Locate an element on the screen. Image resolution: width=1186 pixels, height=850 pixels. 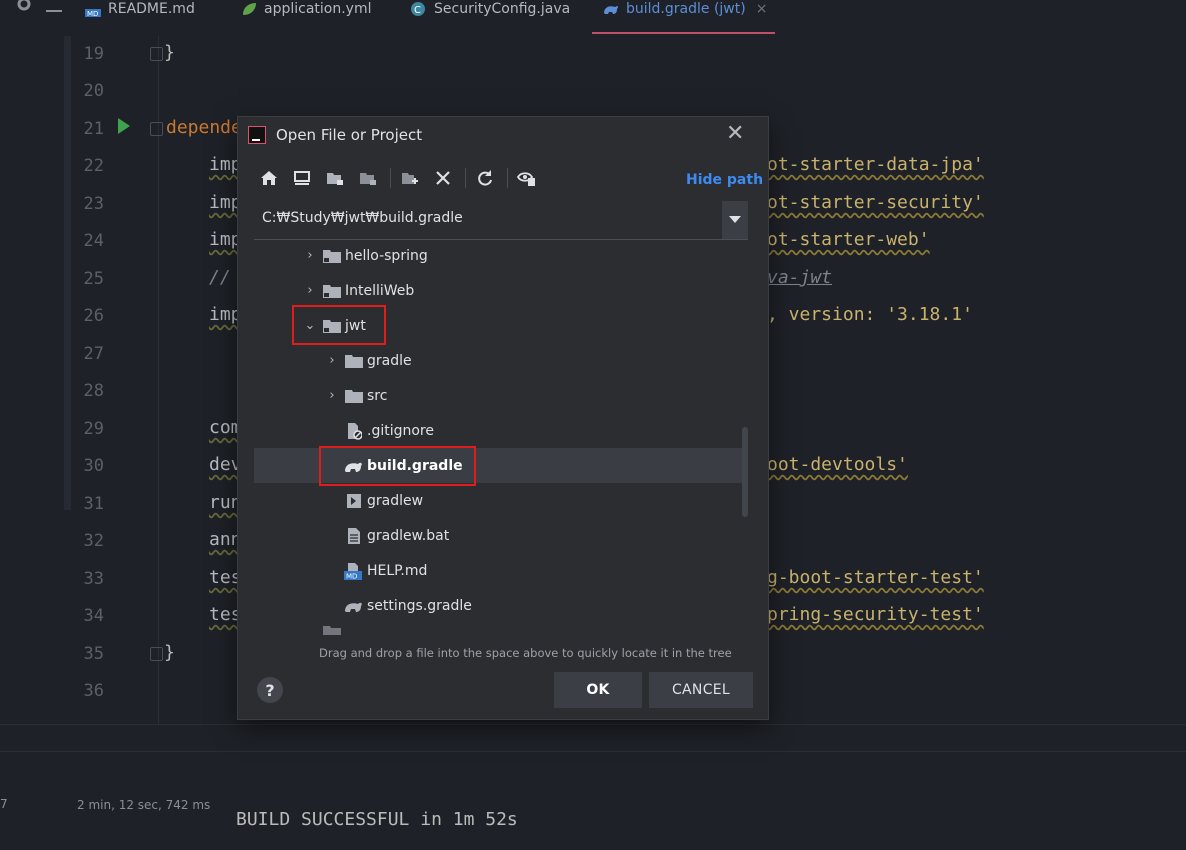
gear-icon is located at coordinates (24, 9).